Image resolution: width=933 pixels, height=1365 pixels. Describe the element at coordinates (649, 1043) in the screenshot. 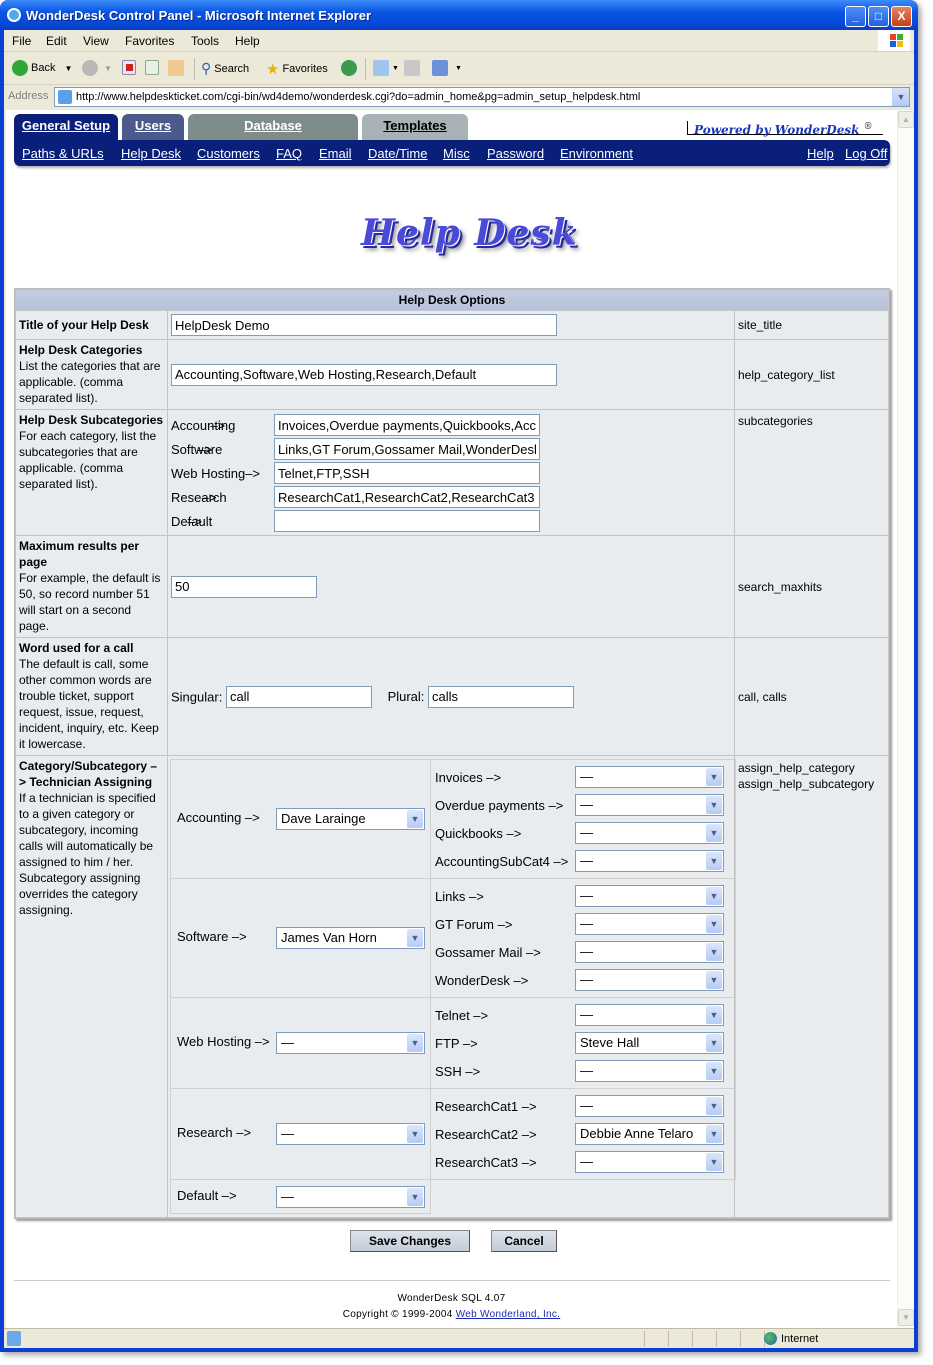

I see `technician-select: Steve Hall ▼` at that location.